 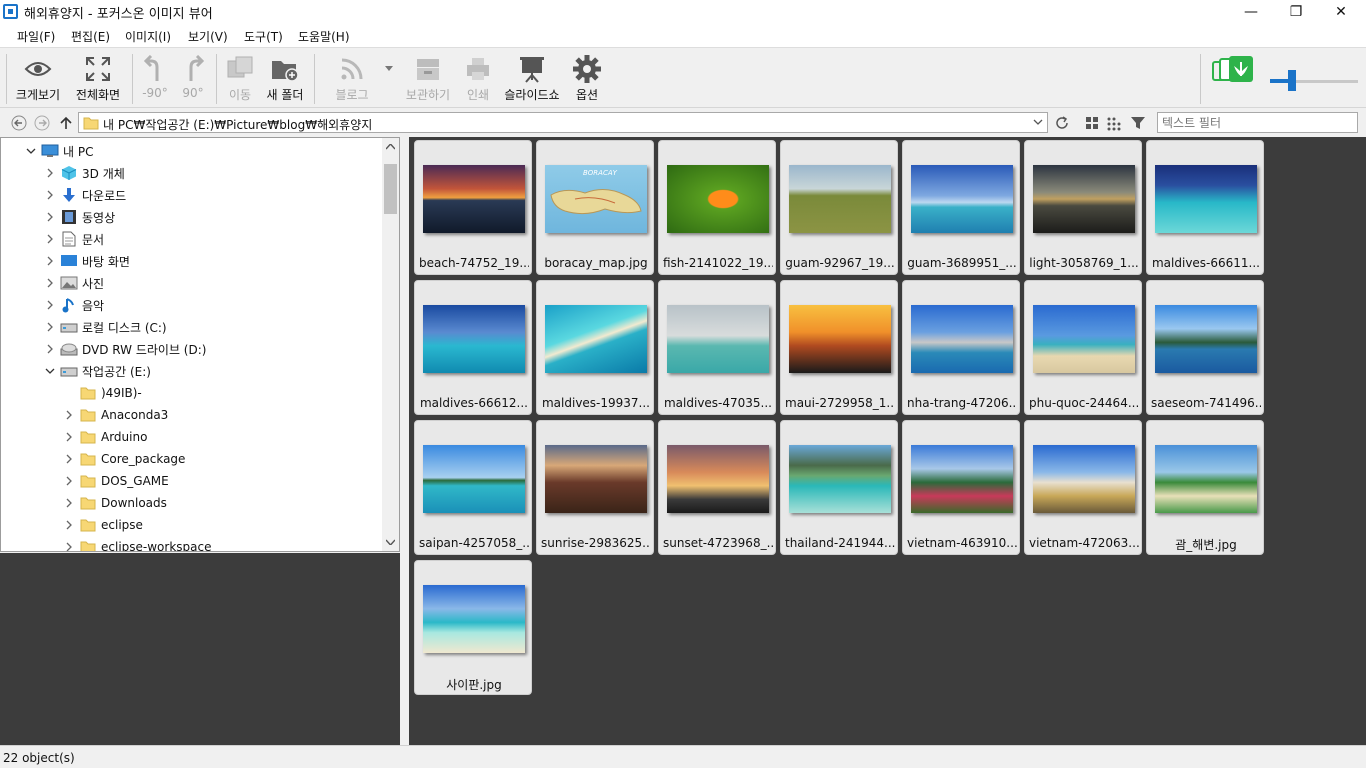 I want to click on tree-item: 문서, so click(x=74, y=239).